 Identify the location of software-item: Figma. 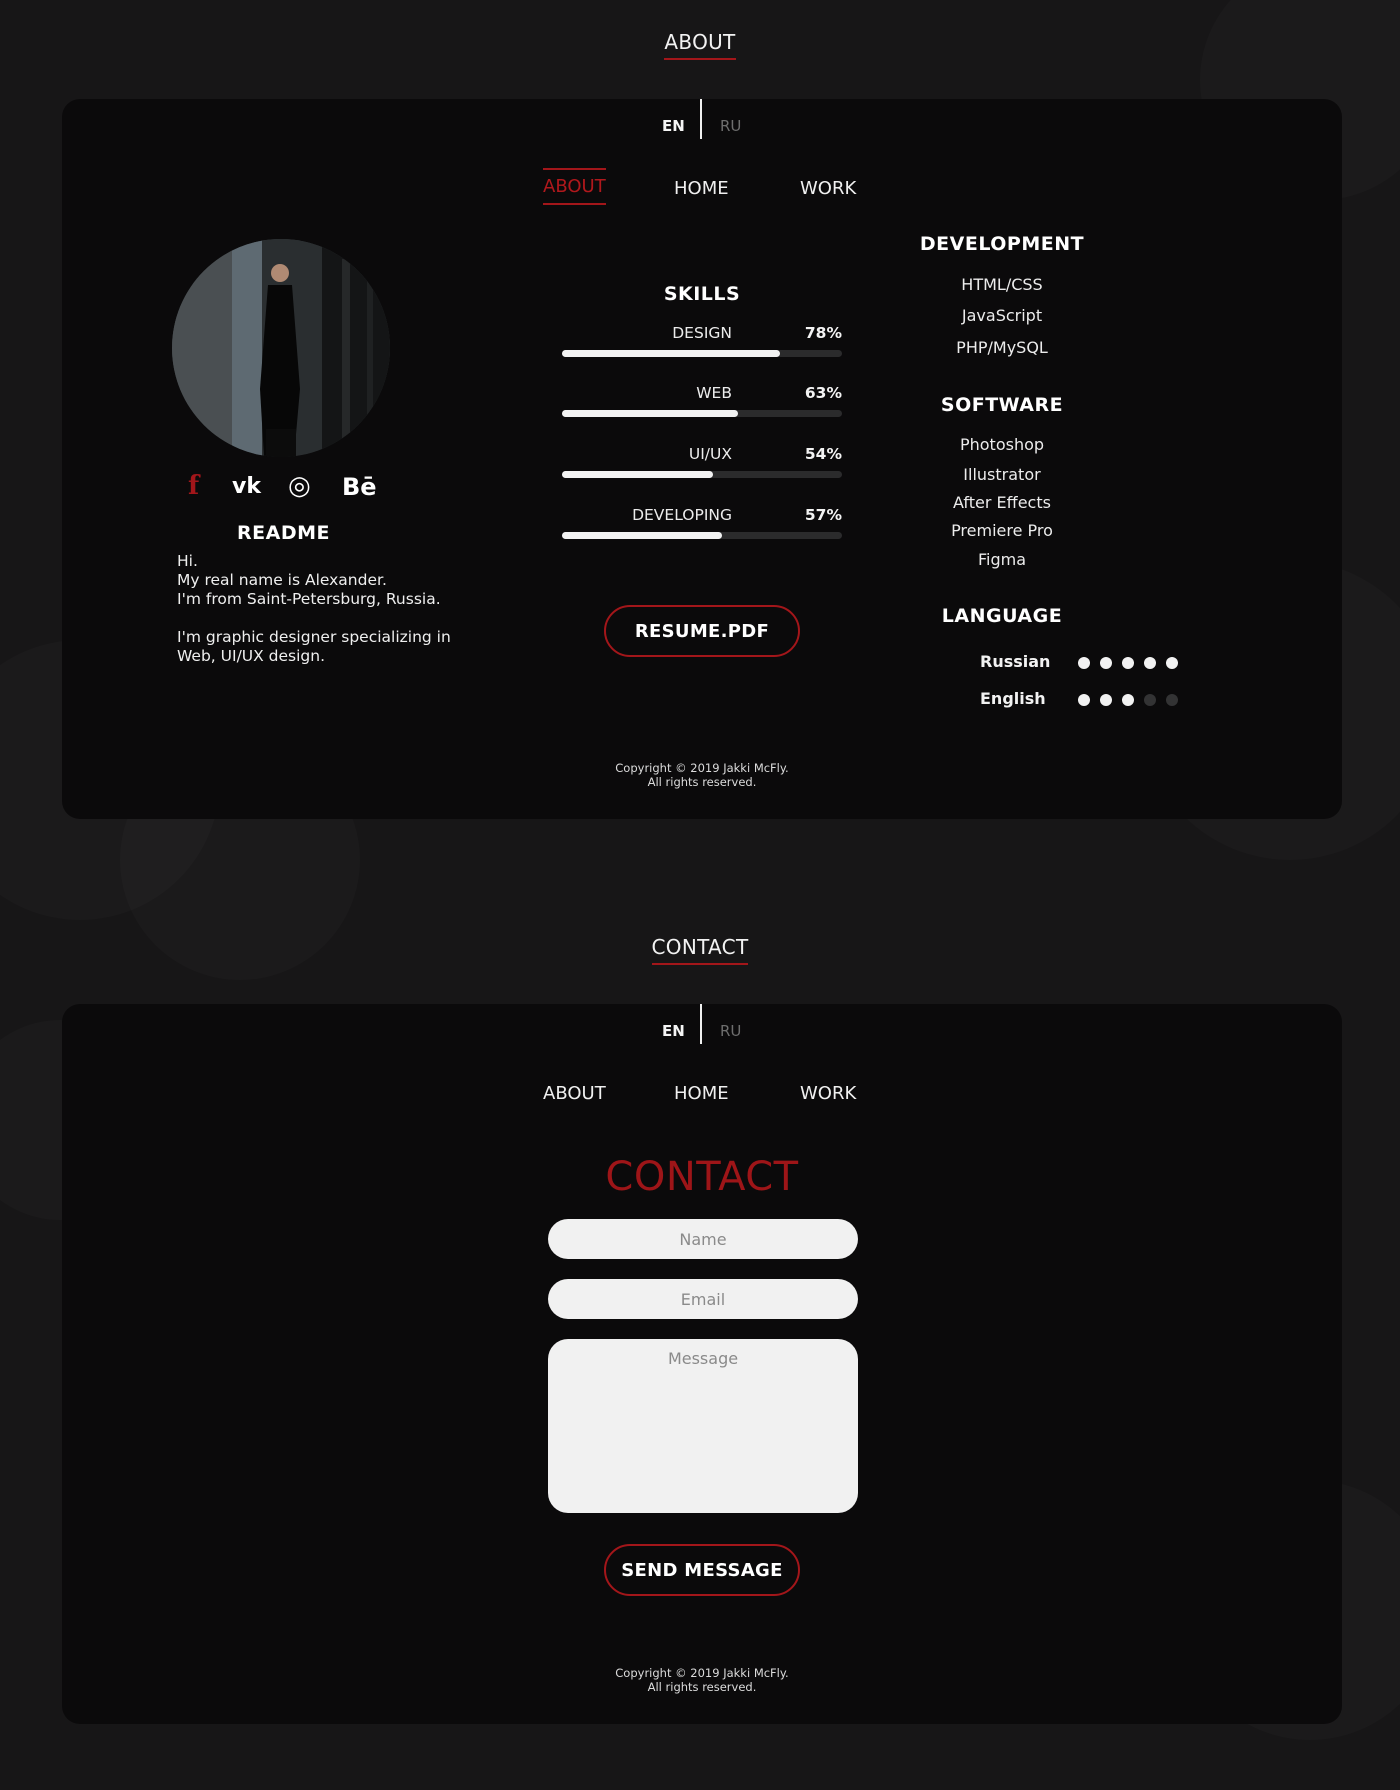
(1002, 559).